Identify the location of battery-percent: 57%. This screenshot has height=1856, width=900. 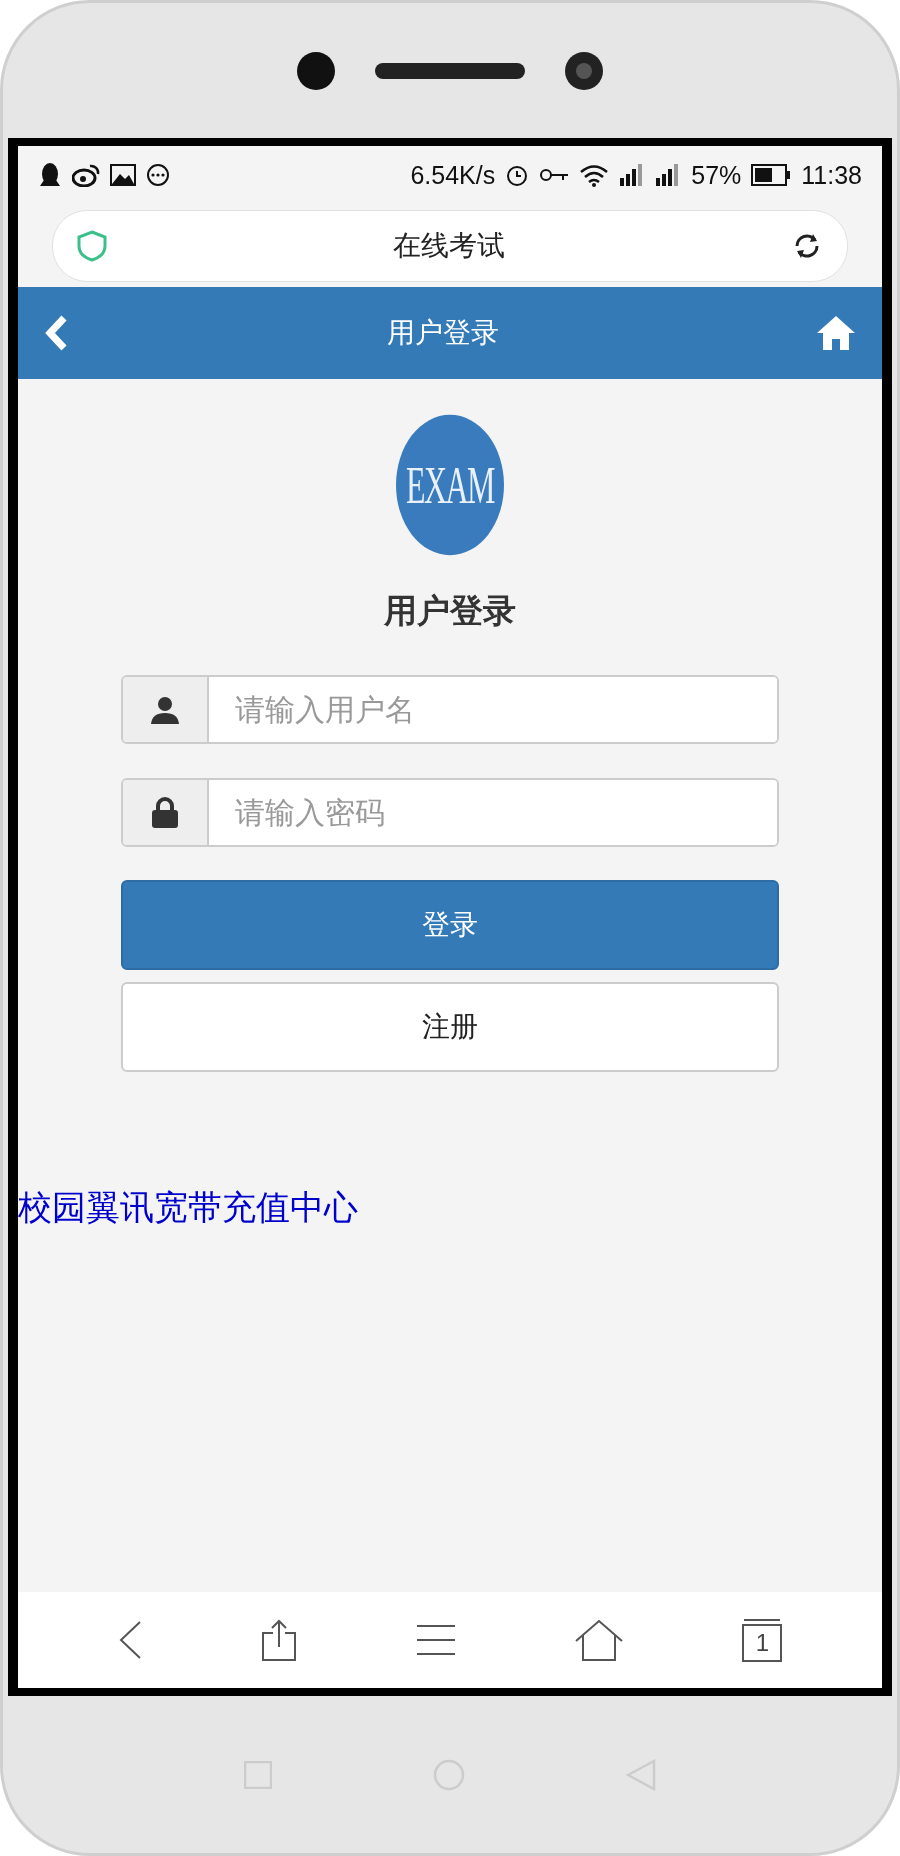
(716, 175).